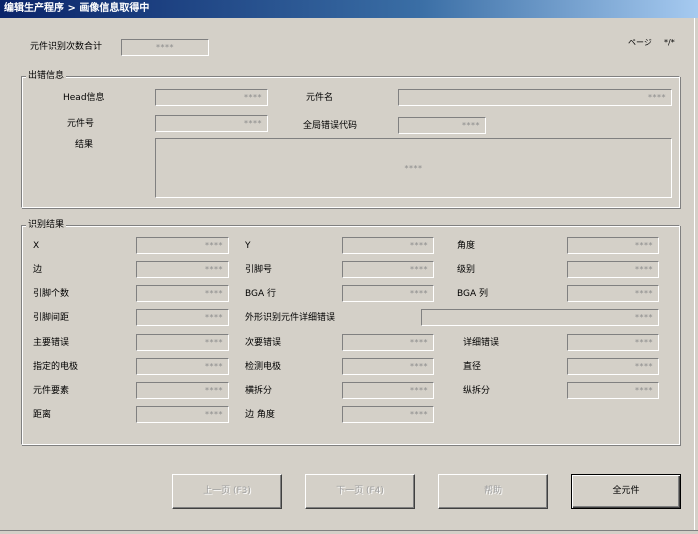 Image resolution: width=698 pixels, height=534 pixels. I want to click on next-page-button: 下一页 (F4), so click(360, 491).